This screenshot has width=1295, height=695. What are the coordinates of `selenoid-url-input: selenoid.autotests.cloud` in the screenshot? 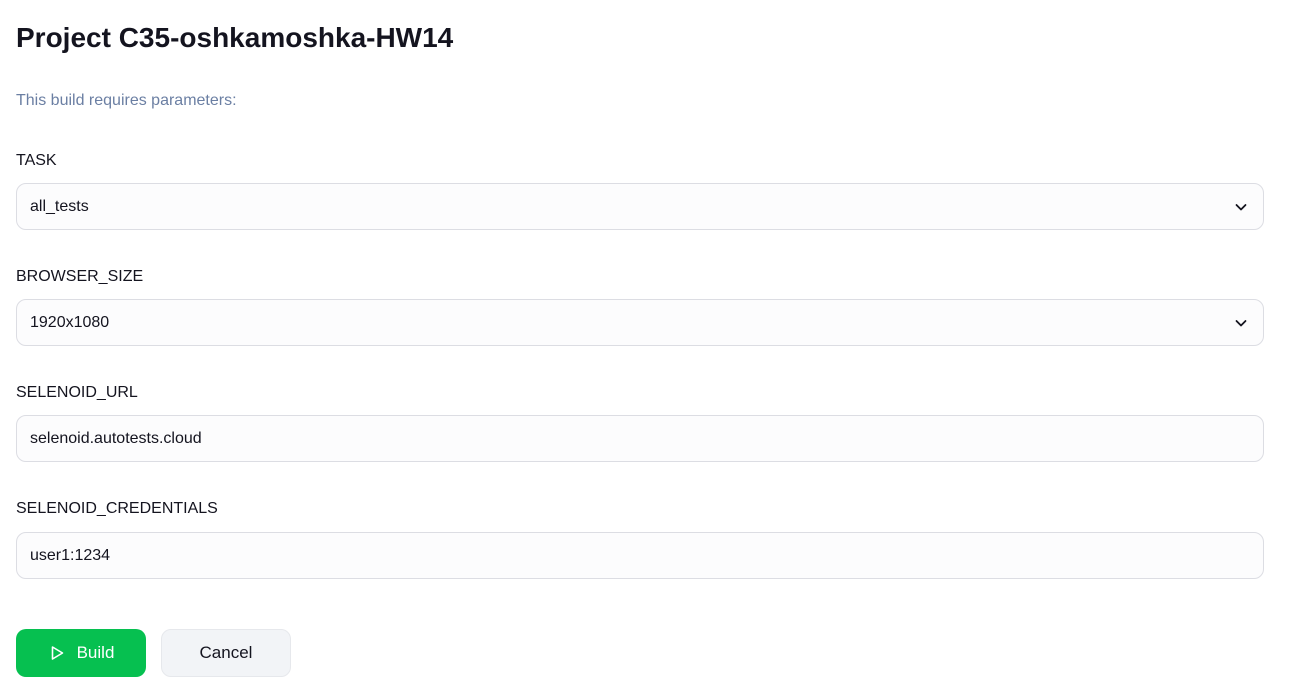 It's located at (640, 438).